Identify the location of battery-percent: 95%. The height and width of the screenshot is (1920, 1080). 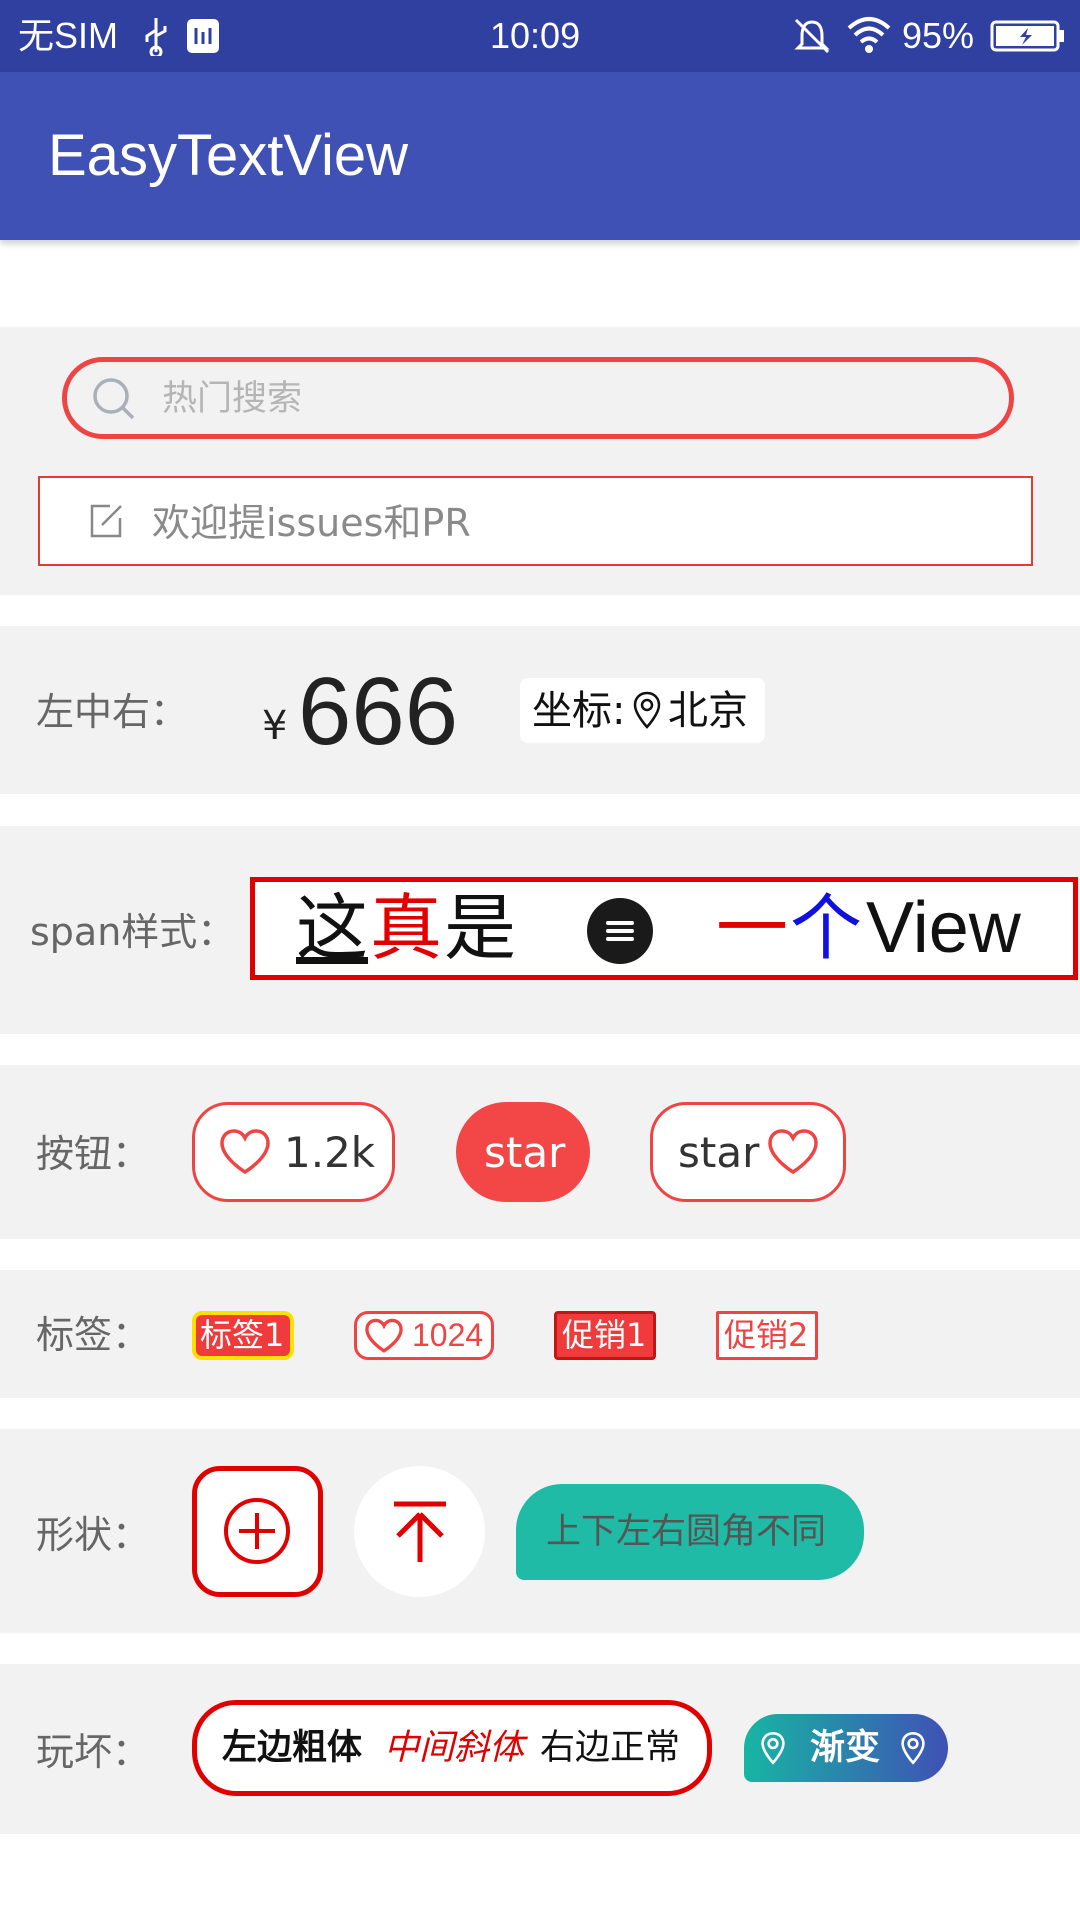
(938, 35).